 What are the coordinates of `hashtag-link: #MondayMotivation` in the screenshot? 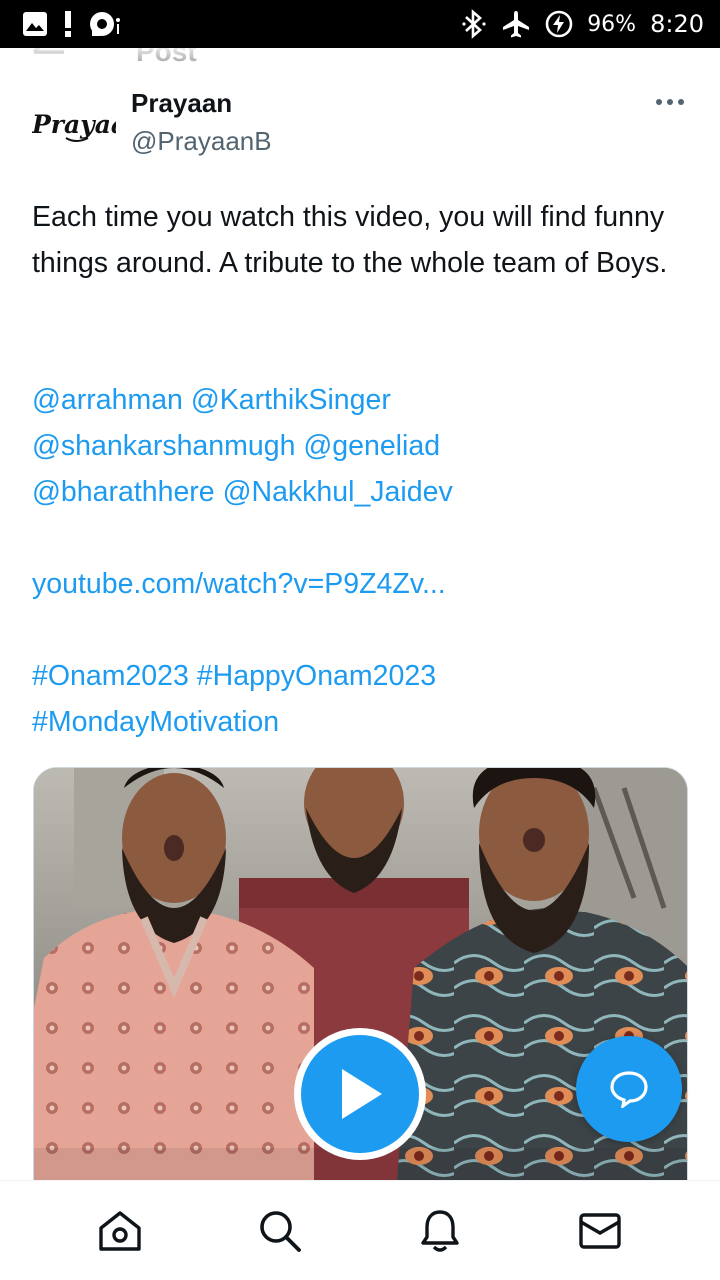 It's located at (155, 722).